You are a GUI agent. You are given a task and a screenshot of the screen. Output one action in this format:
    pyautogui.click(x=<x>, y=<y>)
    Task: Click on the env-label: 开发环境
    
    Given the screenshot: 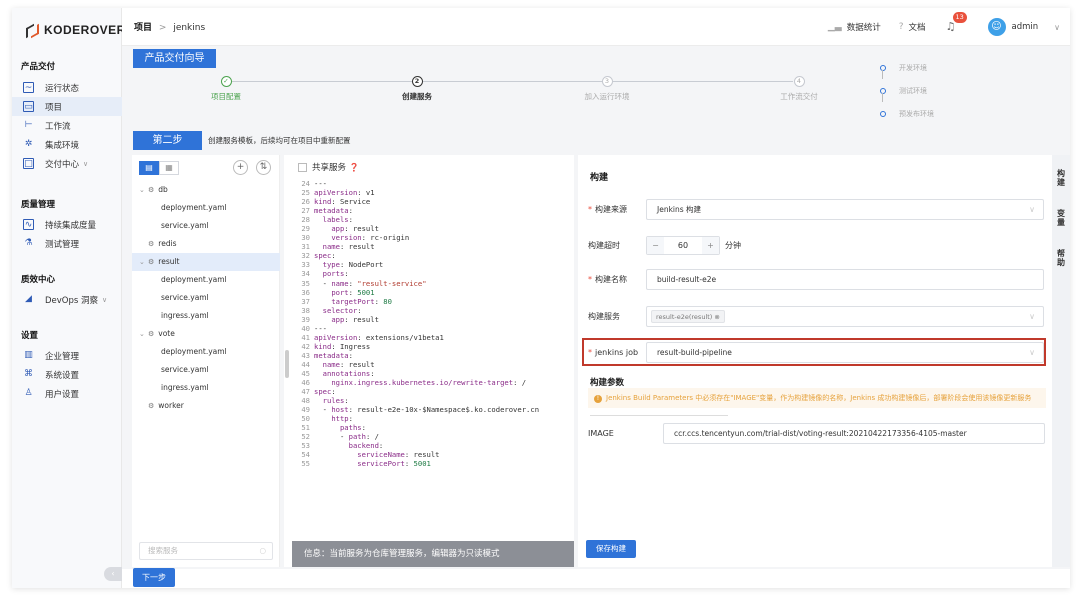 What is the action you would take?
    pyautogui.click(x=913, y=67)
    